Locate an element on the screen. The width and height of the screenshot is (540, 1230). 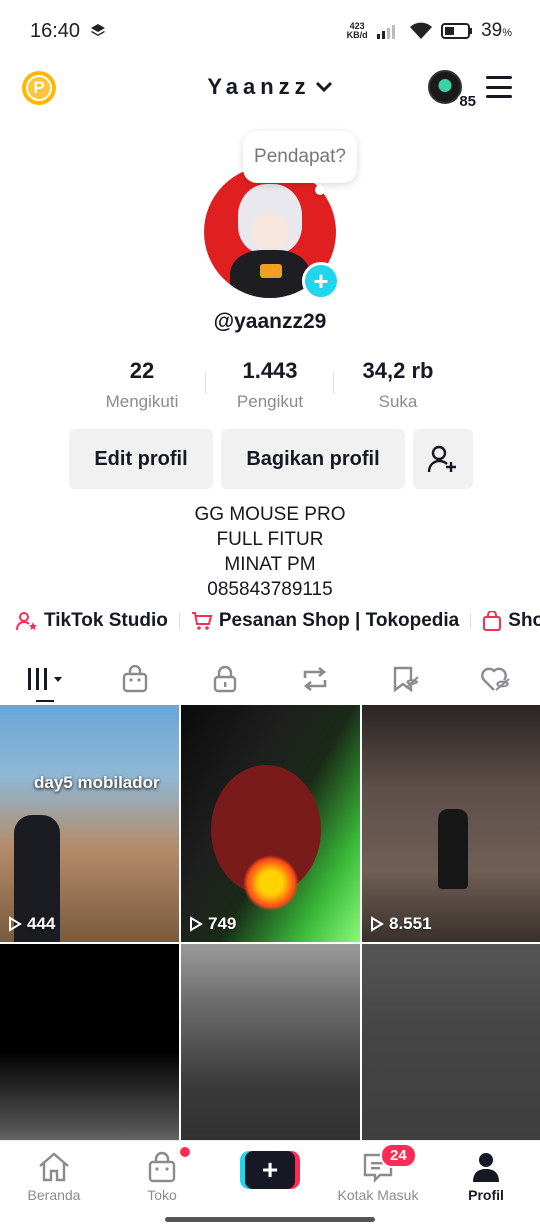
tab-liked is located at coordinates (495, 679).